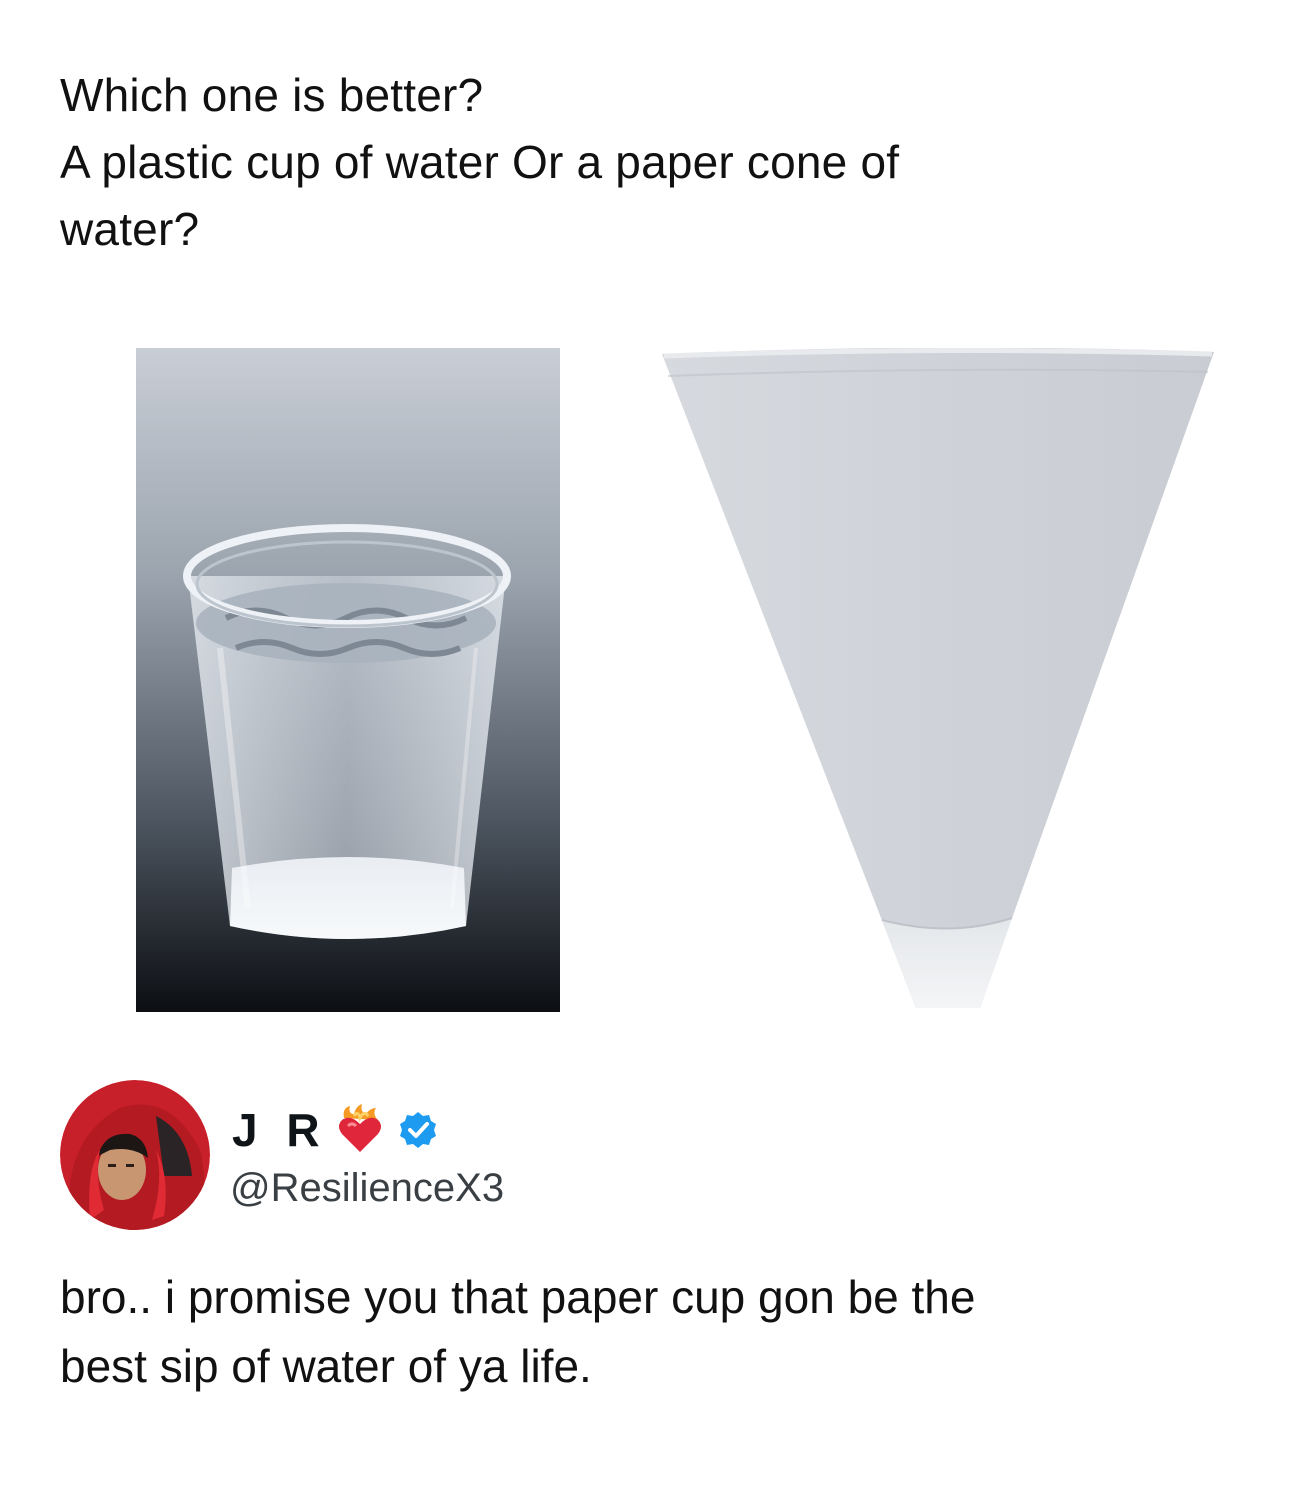 The width and height of the screenshot is (1290, 1486). I want to click on verified-badge-icon, so click(418, 1130).